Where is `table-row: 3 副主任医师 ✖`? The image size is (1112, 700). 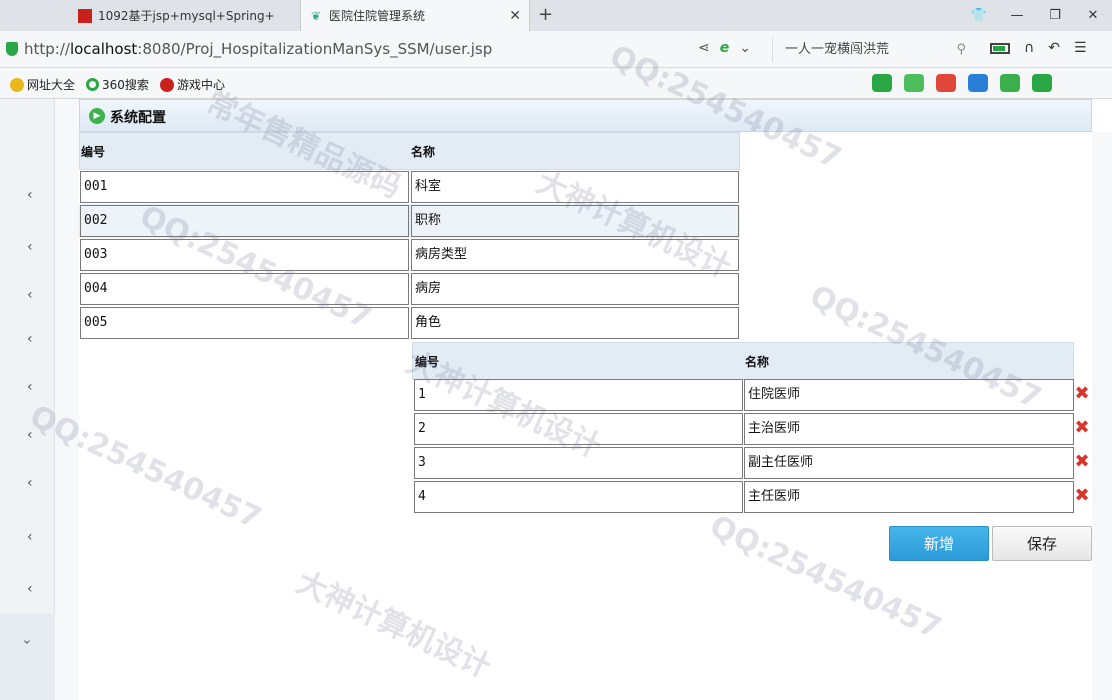
table-row: 3 副主任医师 ✖ is located at coordinates (752, 463).